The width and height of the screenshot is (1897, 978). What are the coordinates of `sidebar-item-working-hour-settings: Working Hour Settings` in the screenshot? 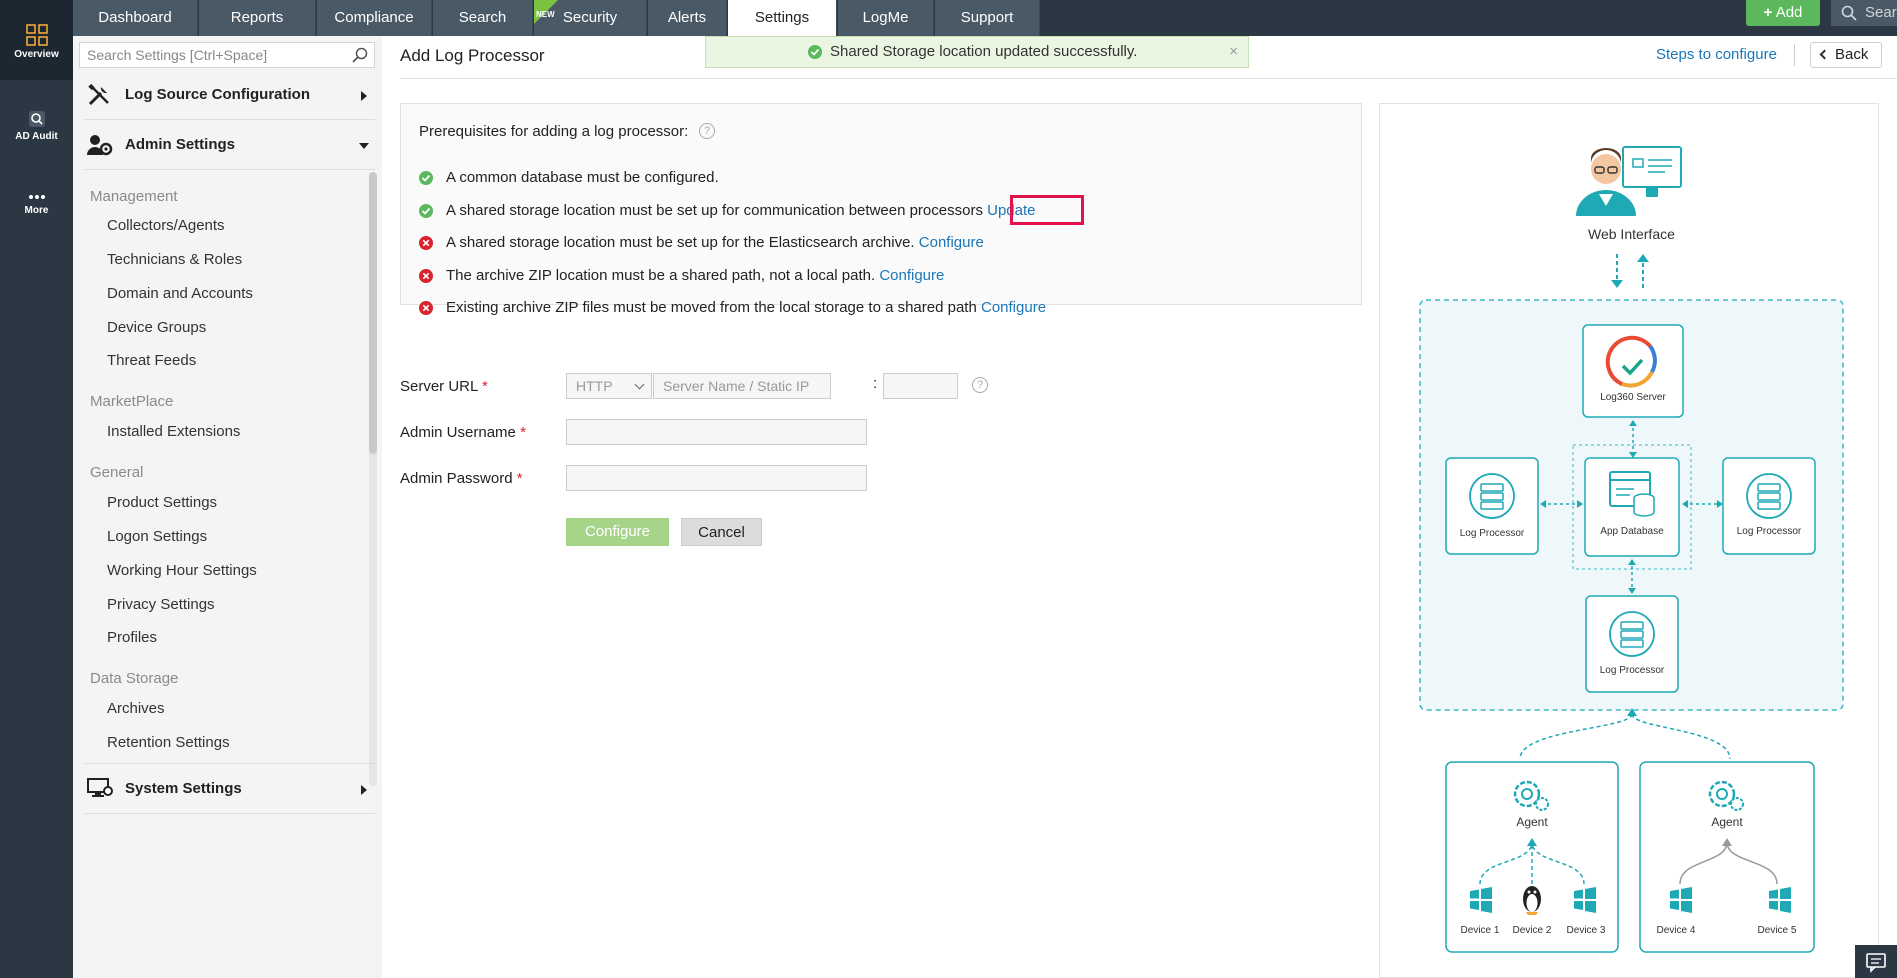 It's located at (182, 570).